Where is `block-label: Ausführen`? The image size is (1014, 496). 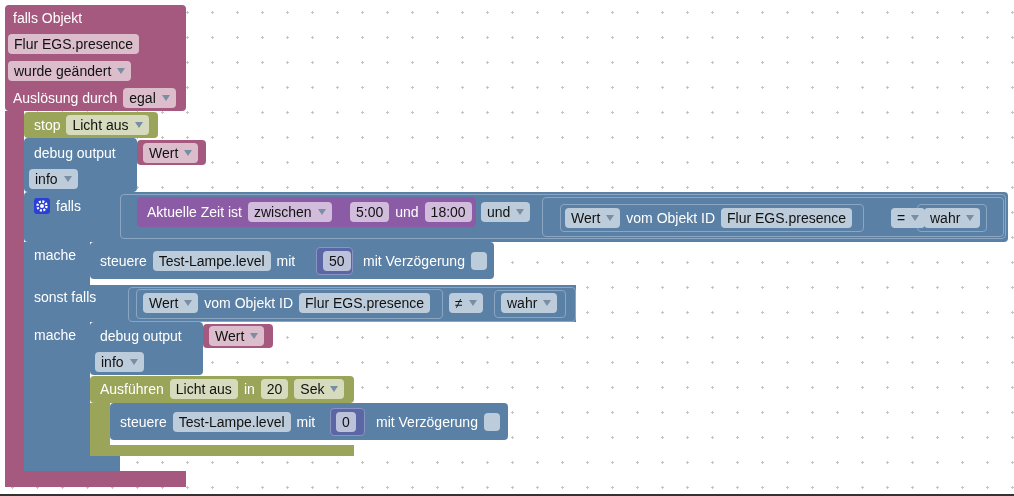 block-label: Ausführen is located at coordinates (132, 389).